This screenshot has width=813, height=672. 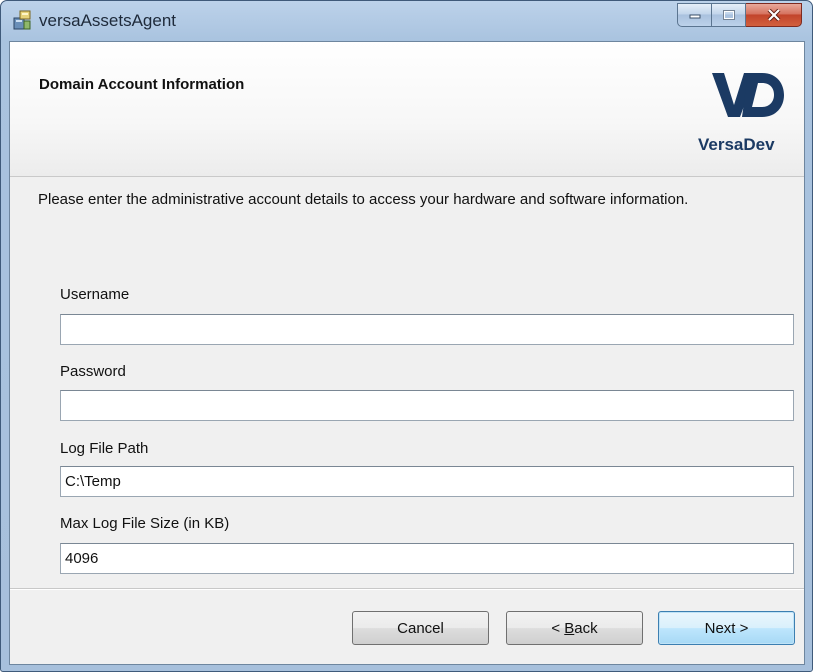 I want to click on title-bar: versaAssetsAgent, so click(x=406, y=21).